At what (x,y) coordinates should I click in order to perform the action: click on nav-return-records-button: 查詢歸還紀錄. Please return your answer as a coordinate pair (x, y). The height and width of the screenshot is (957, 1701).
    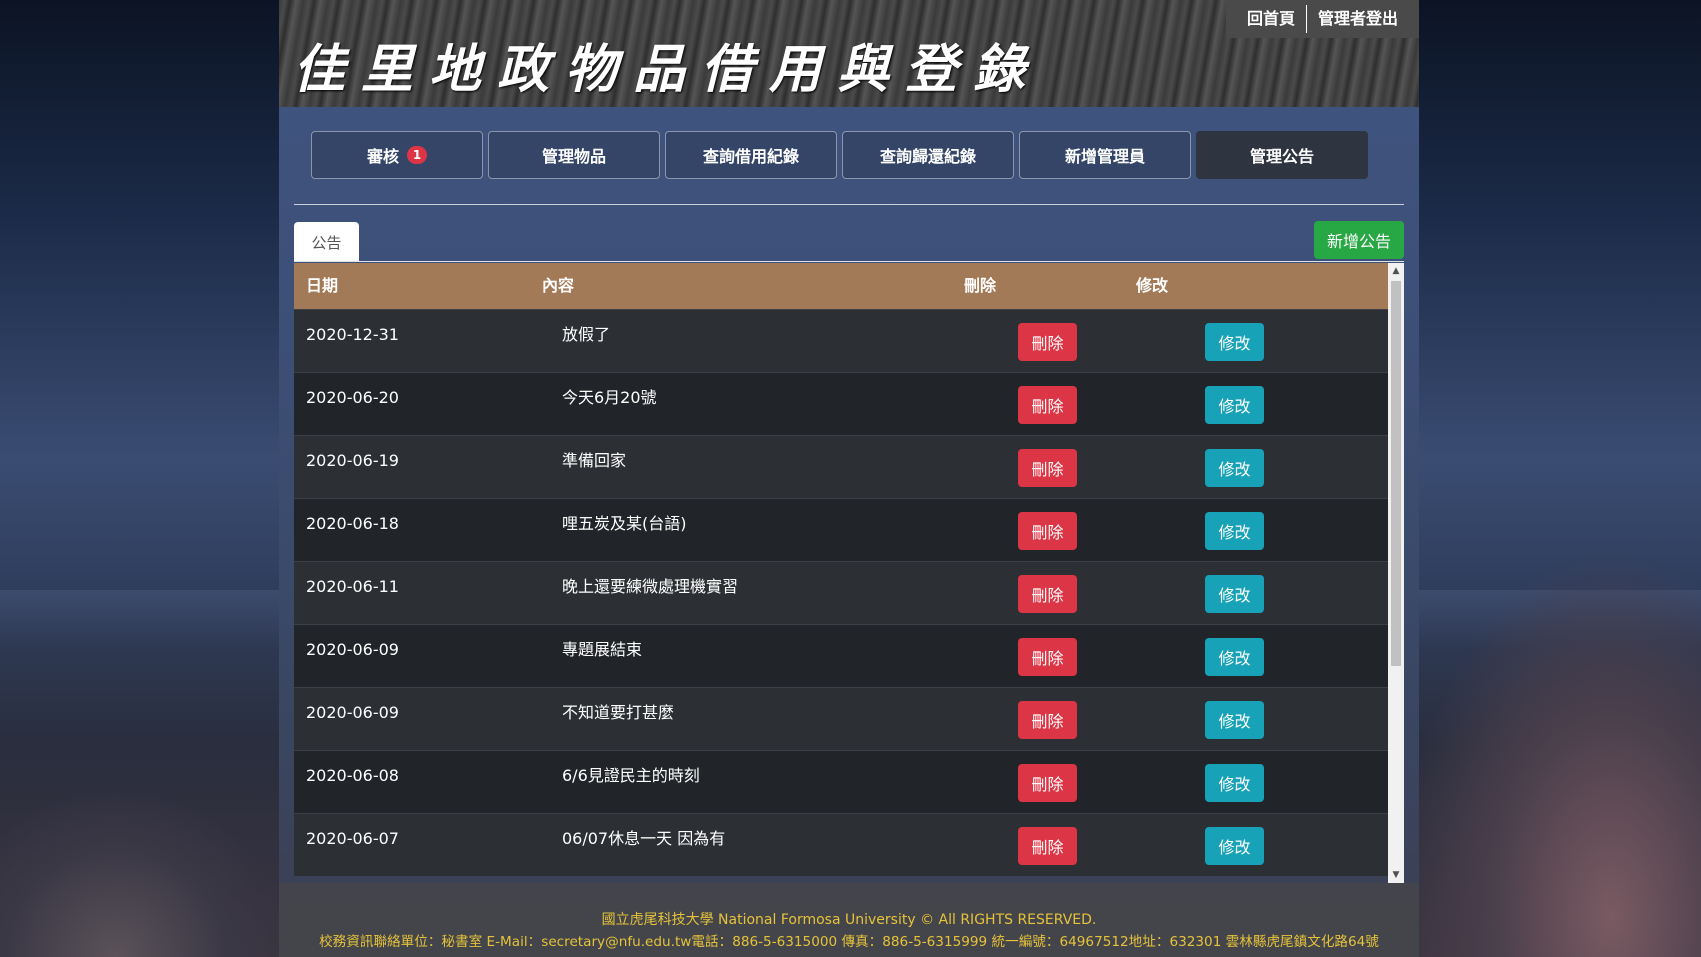
    Looking at the image, I should click on (928, 155).